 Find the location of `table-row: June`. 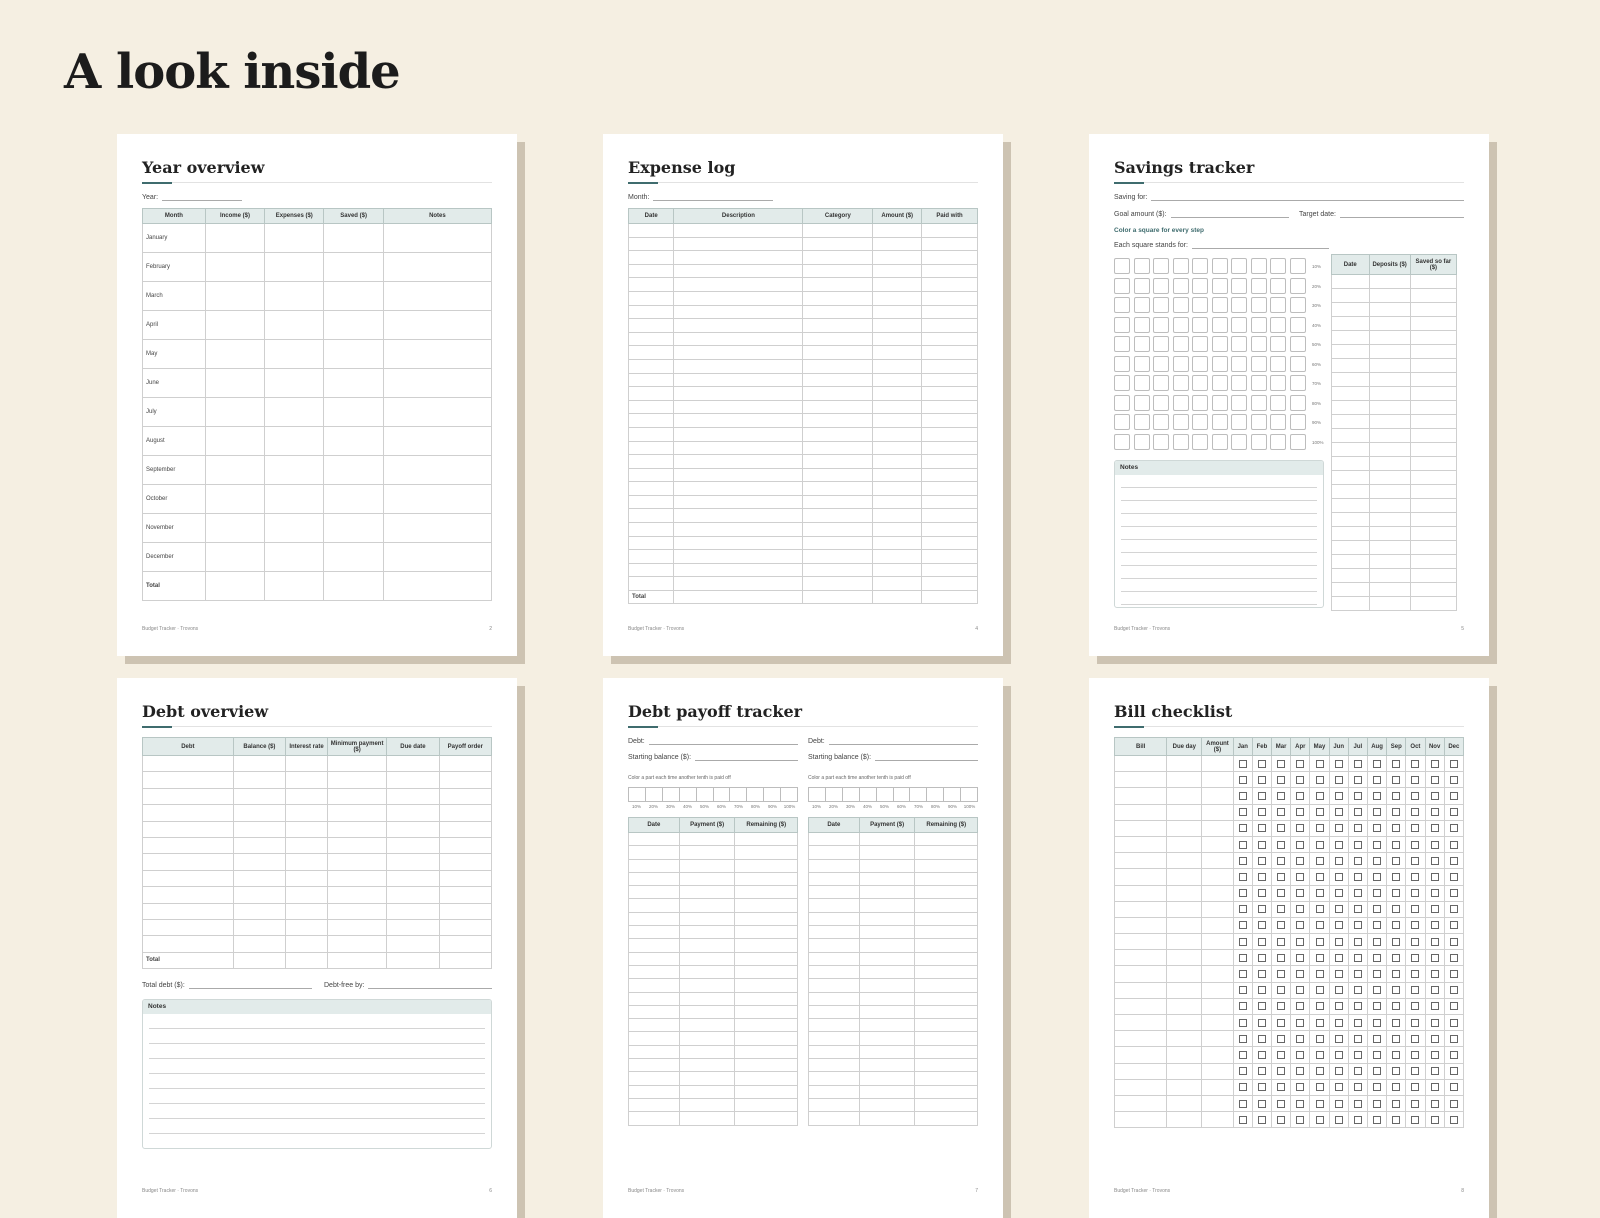

table-row: June is located at coordinates (317, 383).